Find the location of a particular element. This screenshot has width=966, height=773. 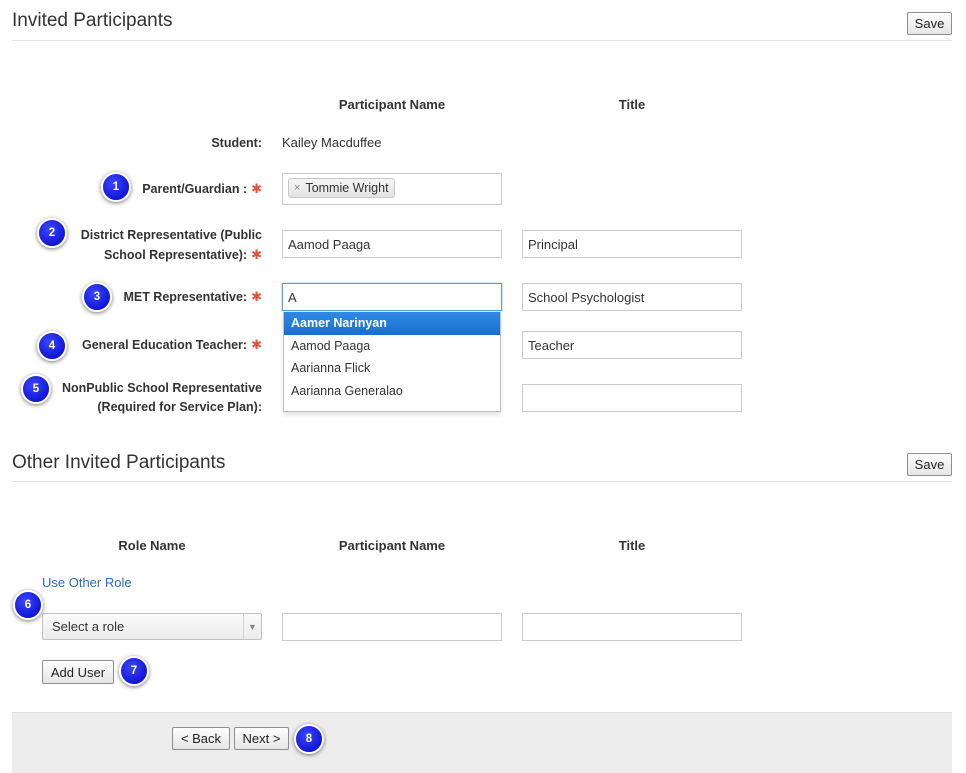

callout-badge: 2 is located at coordinates (52, 233).